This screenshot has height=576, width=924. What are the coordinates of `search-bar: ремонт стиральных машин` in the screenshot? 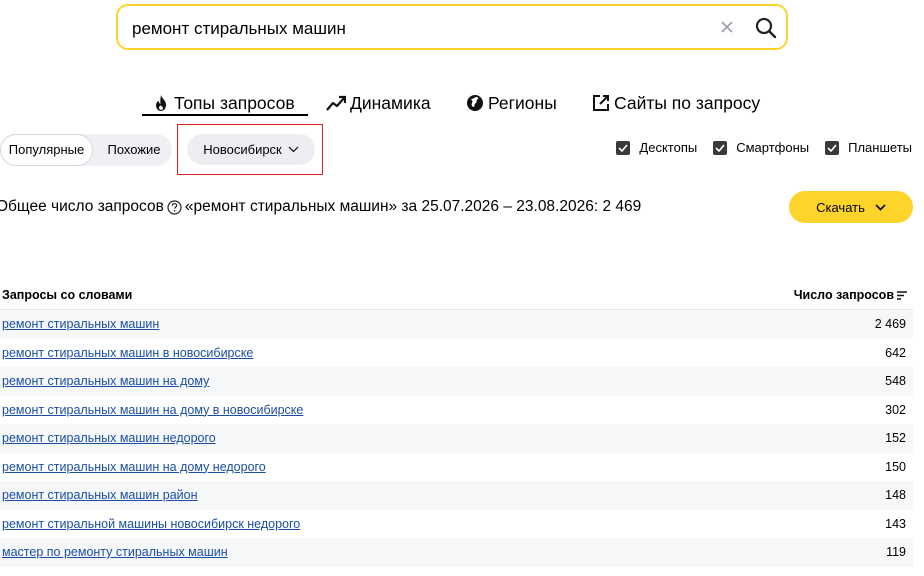 It's located at (452, 27).